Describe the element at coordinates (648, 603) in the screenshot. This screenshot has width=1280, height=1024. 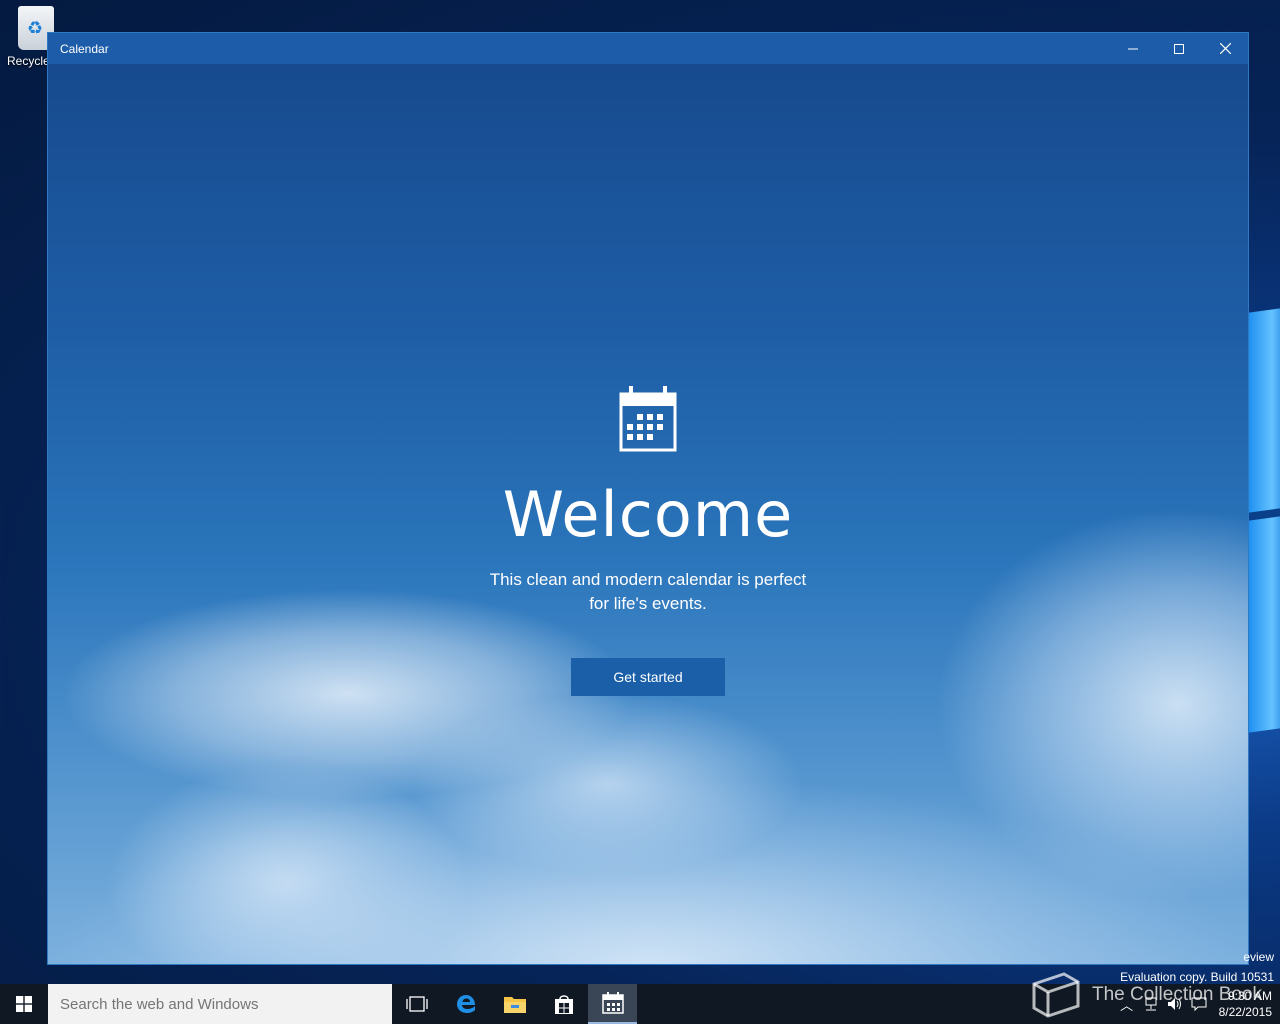
I see `welcome-subtitle-line2: for life's events.` at that location.